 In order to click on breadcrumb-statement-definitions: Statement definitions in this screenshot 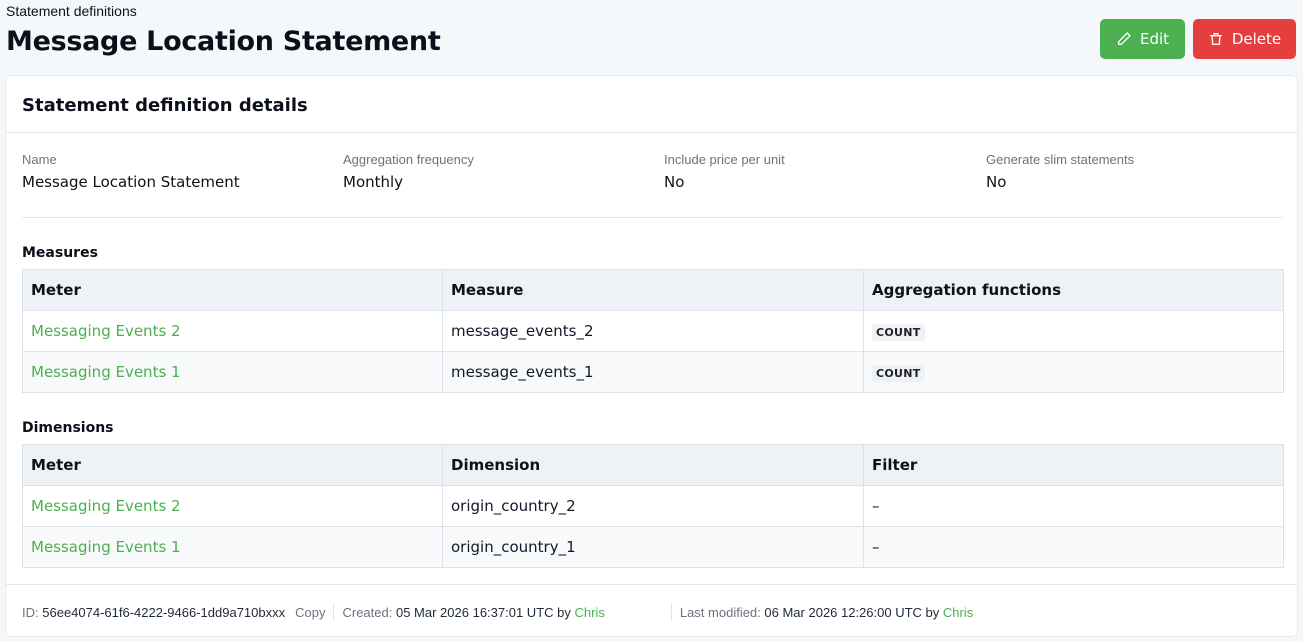, I will do `click(71, 11)`.